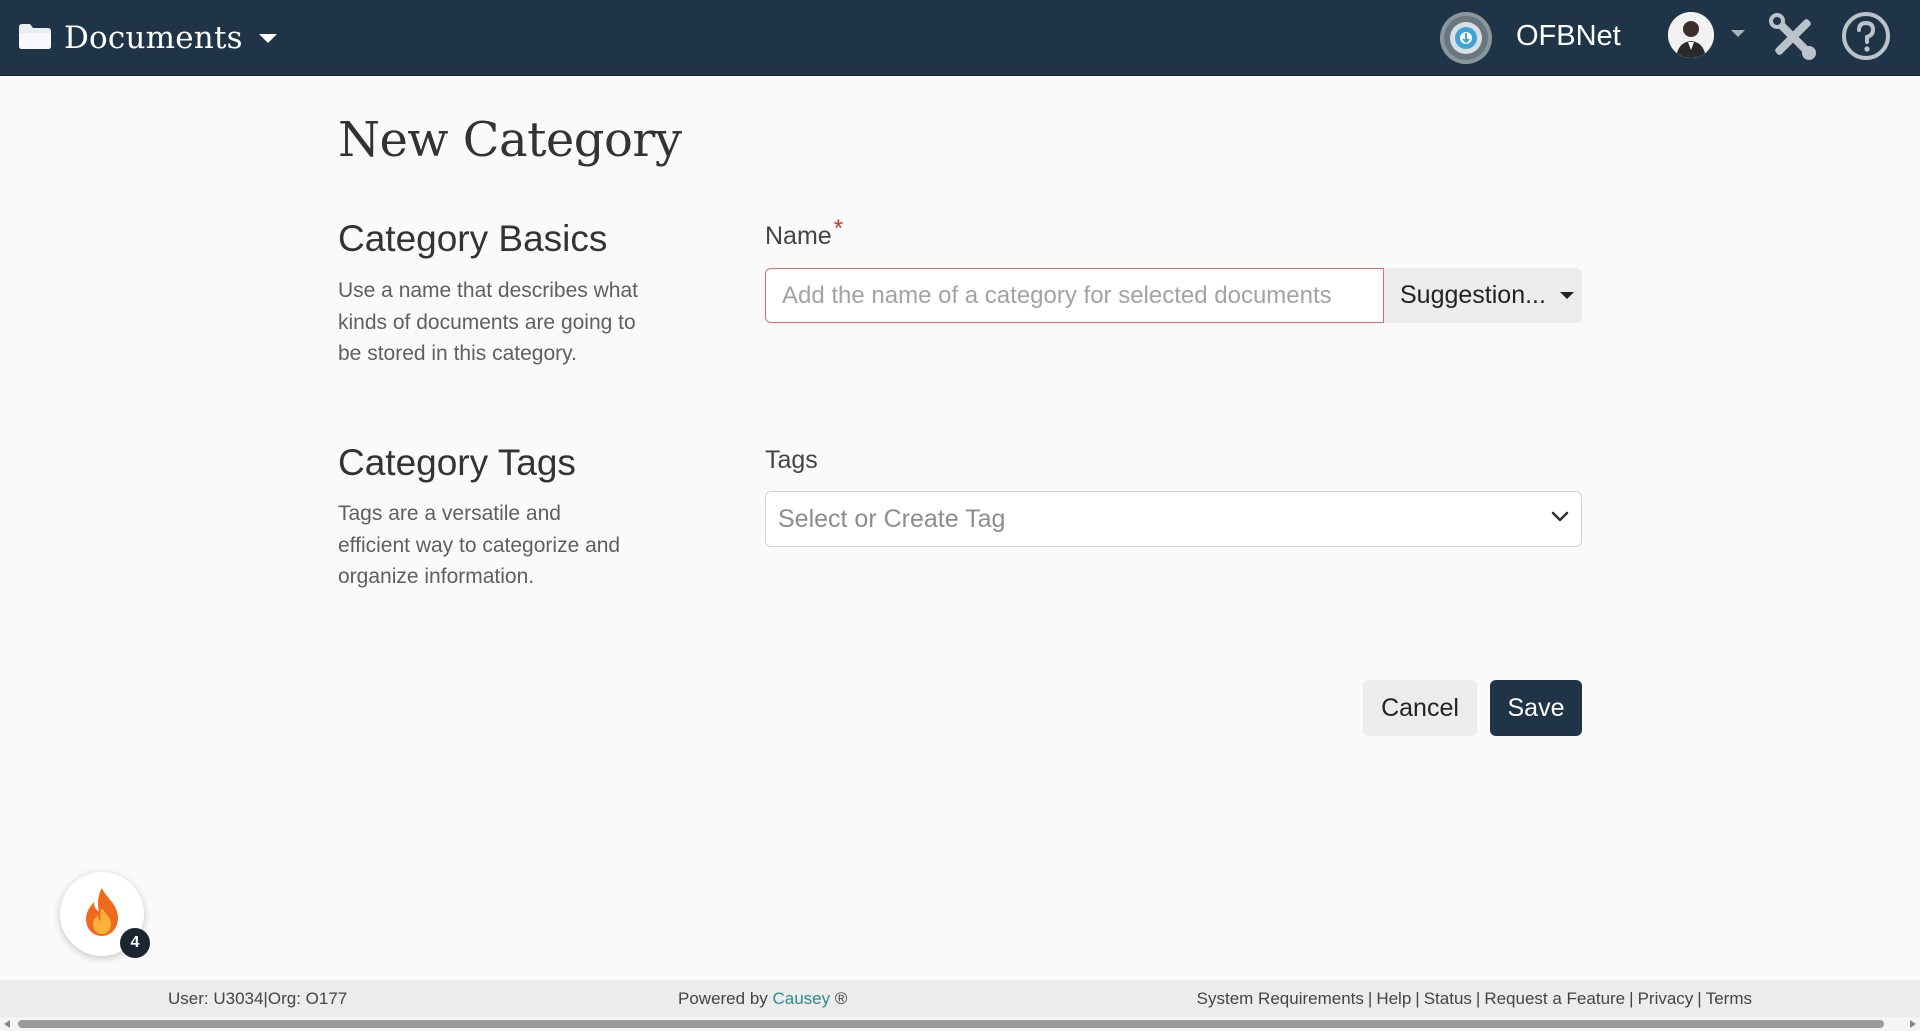 This screenshot has width=1920, height=1031. I want to click on app-switcher: Documents, so click(147, 38).